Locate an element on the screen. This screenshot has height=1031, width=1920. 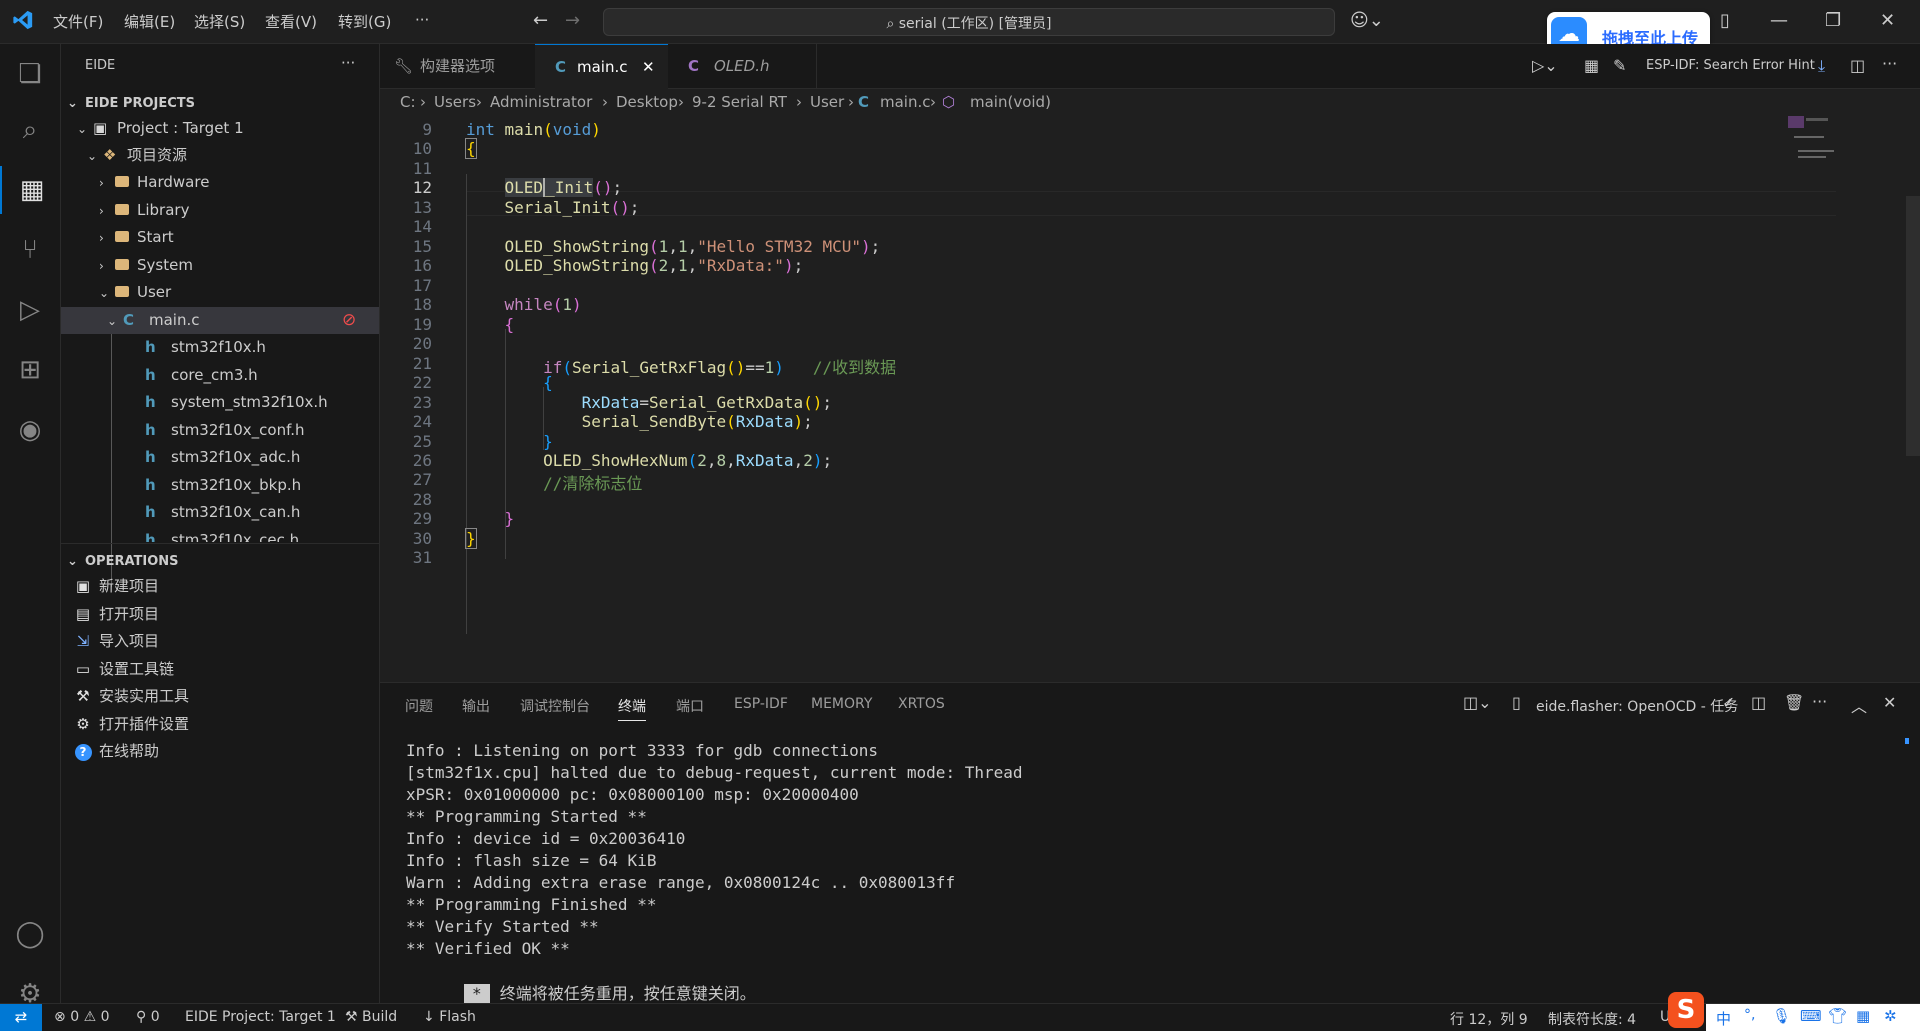
folder-hardware: › Hardware is located at coordinates (220, 182).